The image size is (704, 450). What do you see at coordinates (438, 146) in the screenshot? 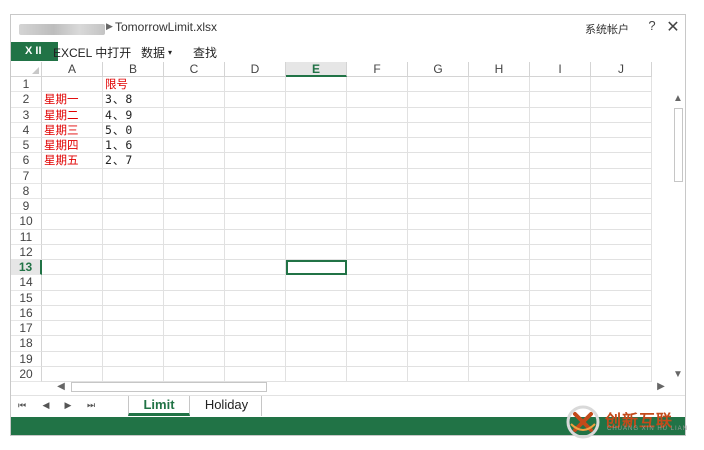
I see `cell-g5` at bounding box center [438, 146].